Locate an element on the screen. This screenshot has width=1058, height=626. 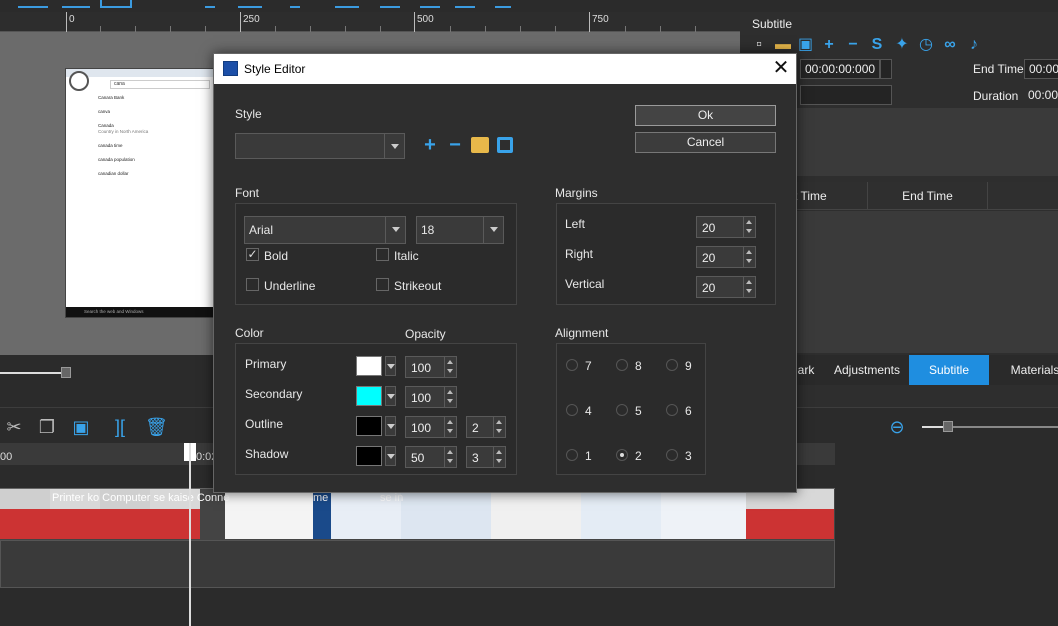
layout-icon is located at coordinates (430, 4).